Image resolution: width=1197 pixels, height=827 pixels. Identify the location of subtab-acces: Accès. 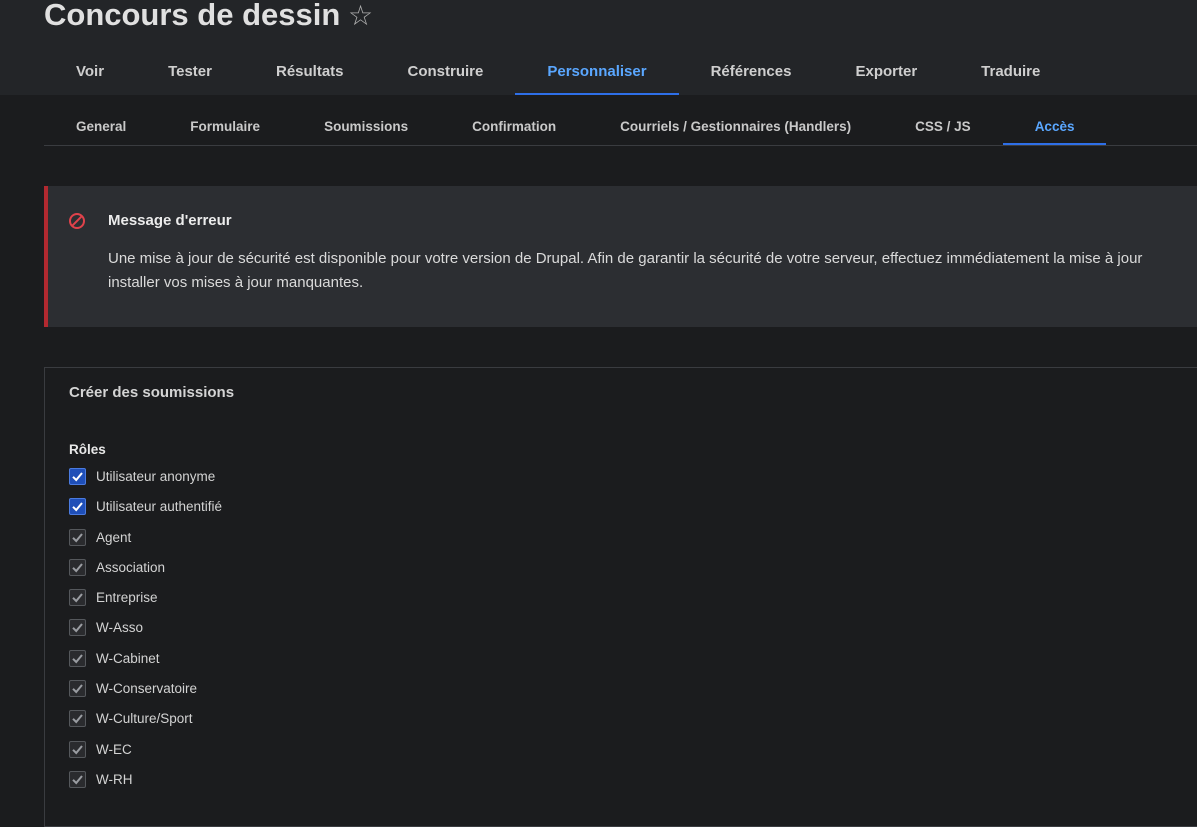
(1054, 128).